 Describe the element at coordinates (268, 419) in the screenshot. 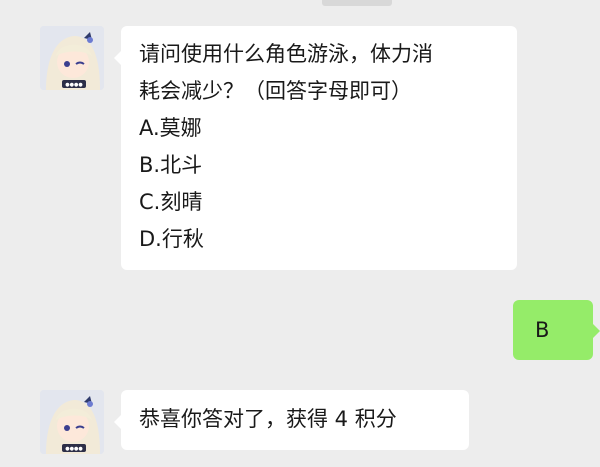

I see `message-text: 恭喜你答对了，获得 4 积分` at that location.